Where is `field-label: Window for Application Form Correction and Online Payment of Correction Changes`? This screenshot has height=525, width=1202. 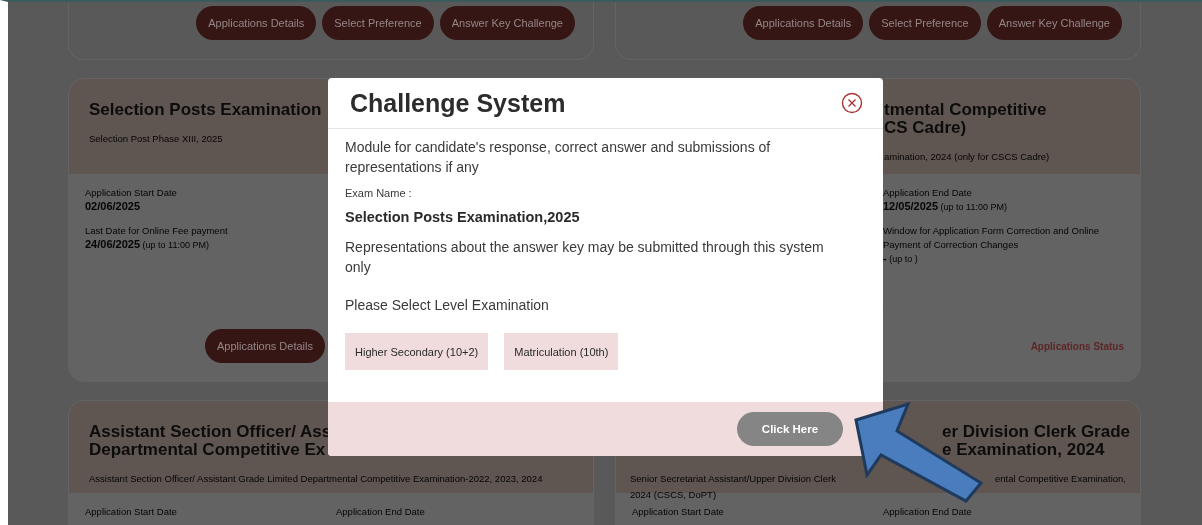
field-label: Window for Application Form Correction and Online Payment of Correction Changes is located at coordinates (991, 238).